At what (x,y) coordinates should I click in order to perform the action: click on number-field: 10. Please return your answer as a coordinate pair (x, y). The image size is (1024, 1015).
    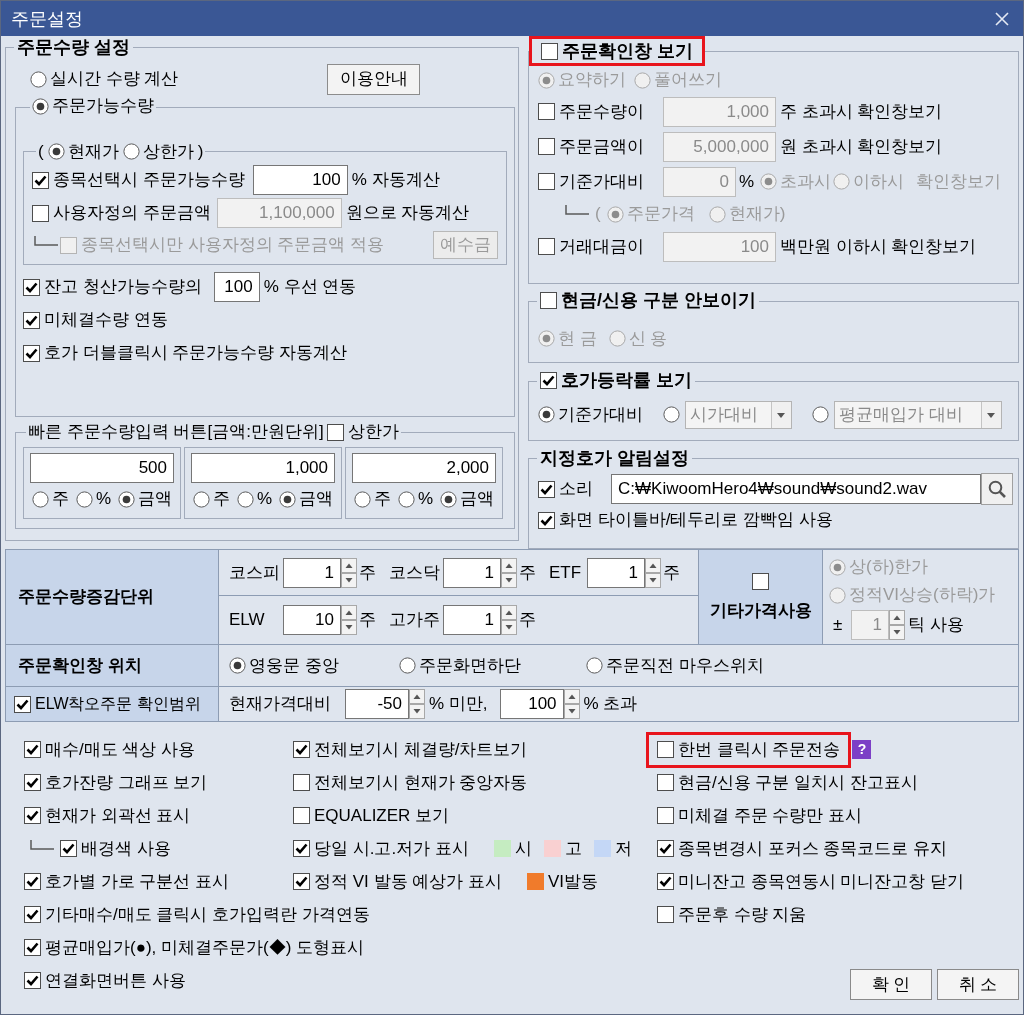
    Looking at the image, I should click on (312, 620).